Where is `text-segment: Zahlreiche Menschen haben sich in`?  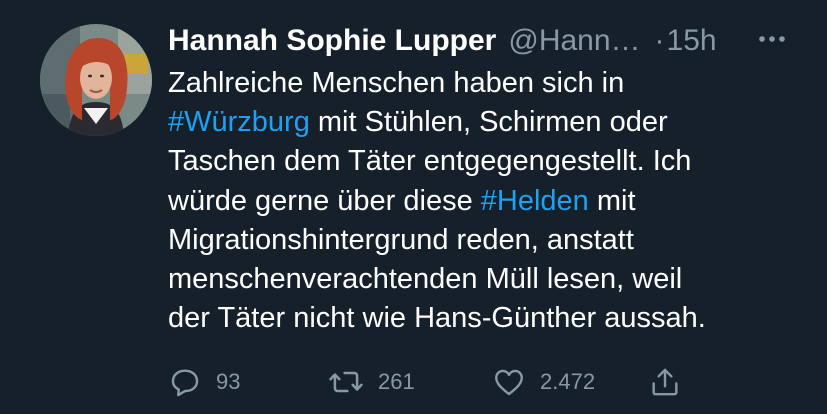
text-segment: Zahlreiche Menschen haben sich in is located at coordinates (396, 83).